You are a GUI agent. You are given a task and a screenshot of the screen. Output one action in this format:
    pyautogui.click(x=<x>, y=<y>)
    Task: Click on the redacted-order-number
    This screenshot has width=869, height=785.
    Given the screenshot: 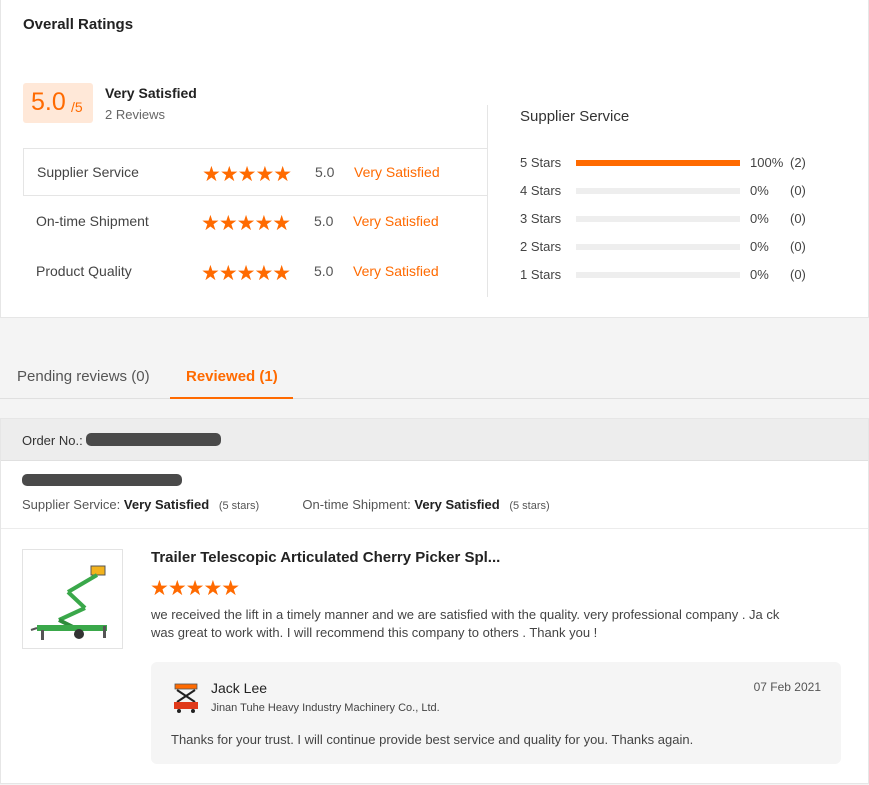 What is the action you would take?
    pyautogui.click(x=153, y=439)
    